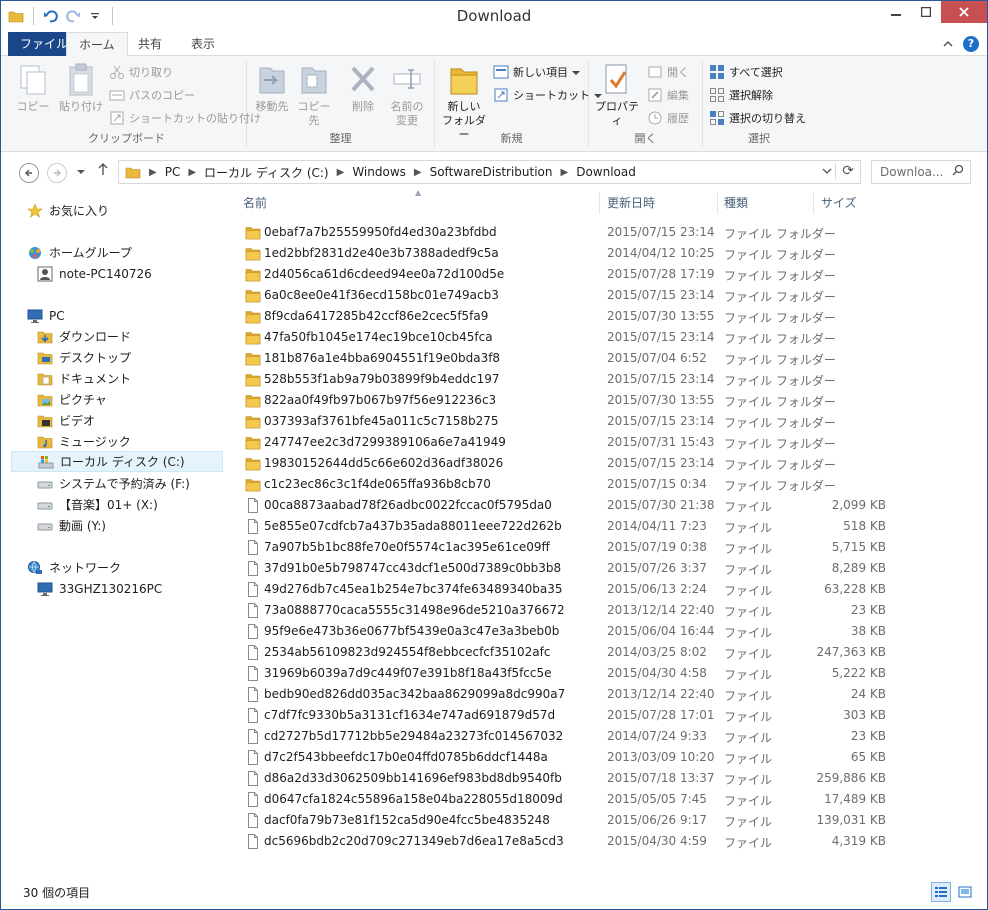 The height and width of the screenshot is (910, 988). I want to click on collapse-ribbon-icon, so click(948, 44).